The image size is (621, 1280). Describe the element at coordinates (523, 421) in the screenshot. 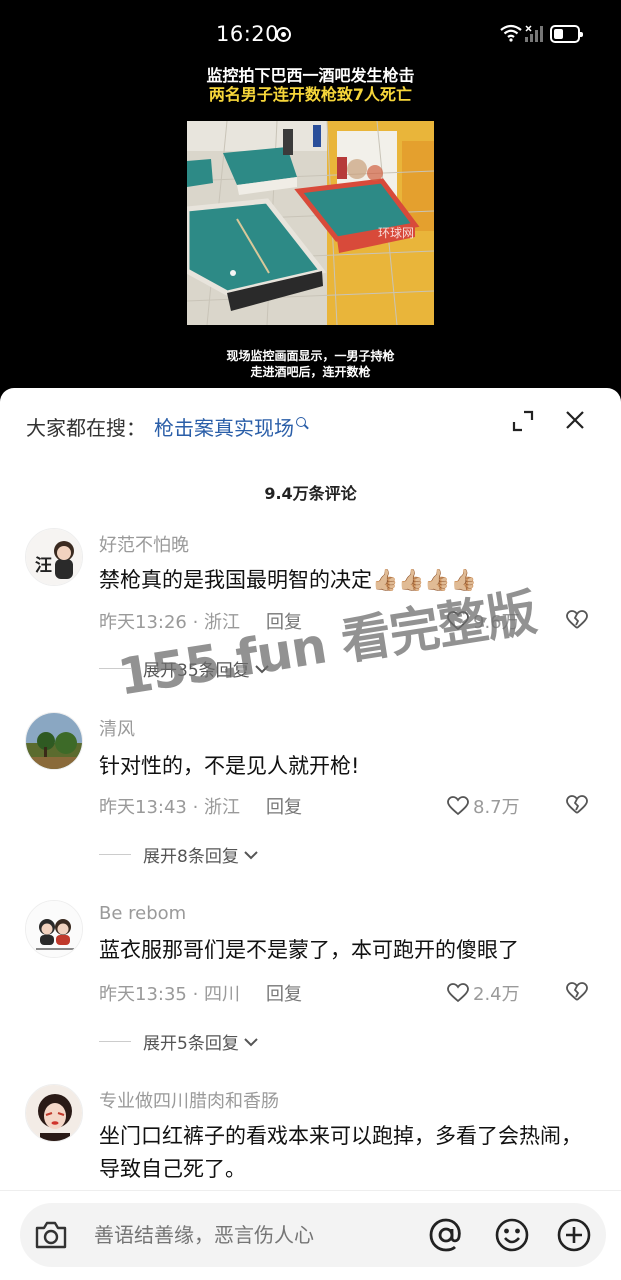

I see `fullscreen-icon` at that location.